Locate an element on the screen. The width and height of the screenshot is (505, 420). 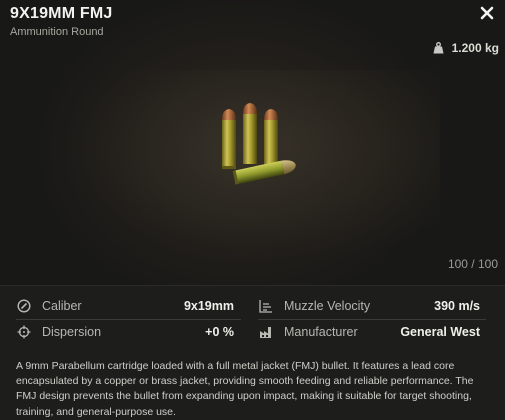
factory-icon is located at coordinates (266, 332).